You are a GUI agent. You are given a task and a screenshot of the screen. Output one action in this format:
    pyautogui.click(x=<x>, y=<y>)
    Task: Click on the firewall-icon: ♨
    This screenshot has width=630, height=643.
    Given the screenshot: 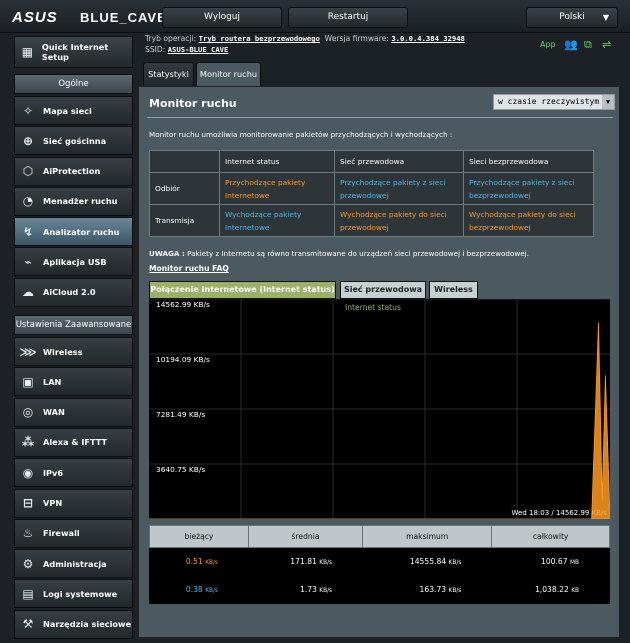 What is the action you would take?
    pyautogui.click(x=28, y=533)
    